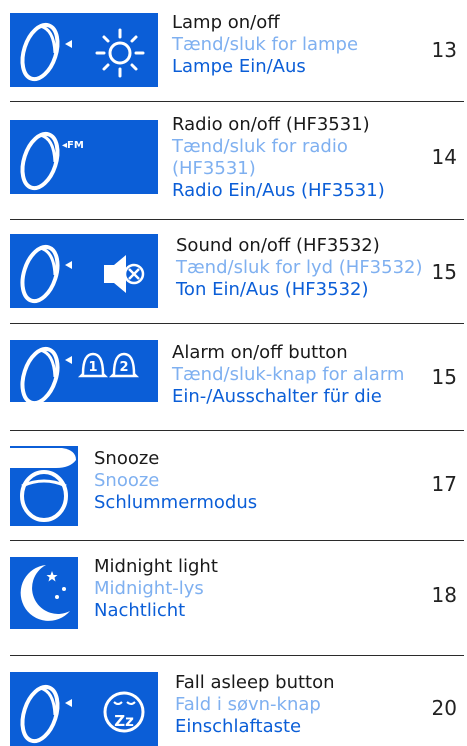 Image resolution: width=467 pixels, height=746 pixels. I want to click on lamp-icon, so click(84, 50).